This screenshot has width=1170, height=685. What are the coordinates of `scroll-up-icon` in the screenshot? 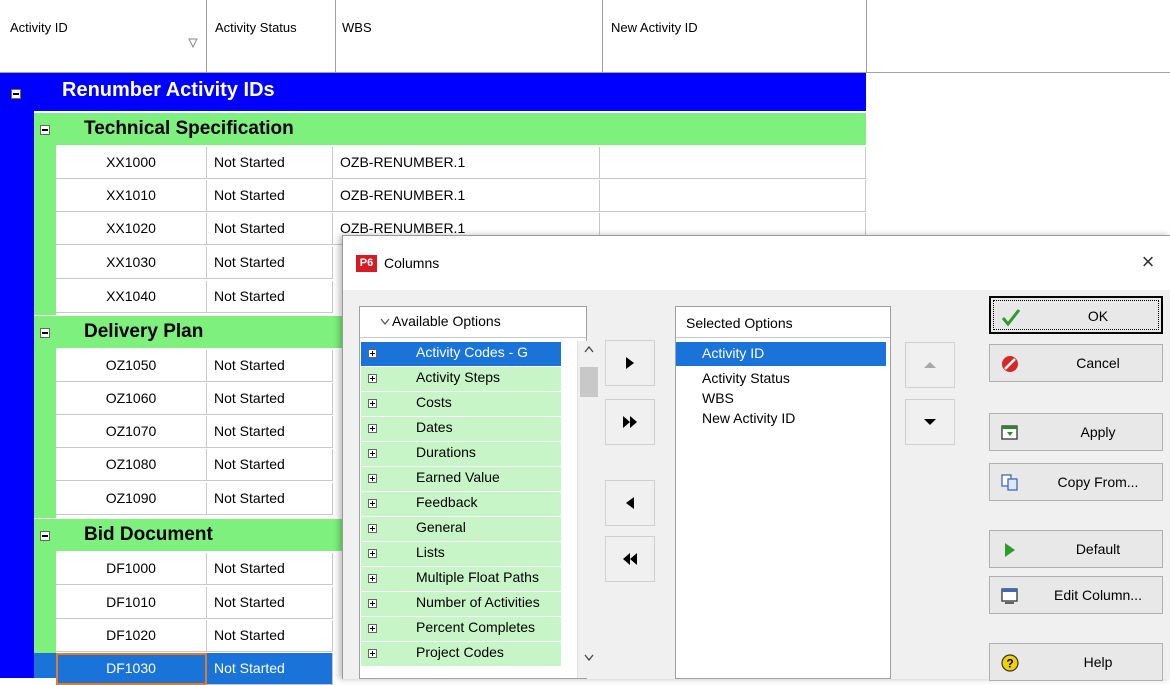 It's located at (589, 349).